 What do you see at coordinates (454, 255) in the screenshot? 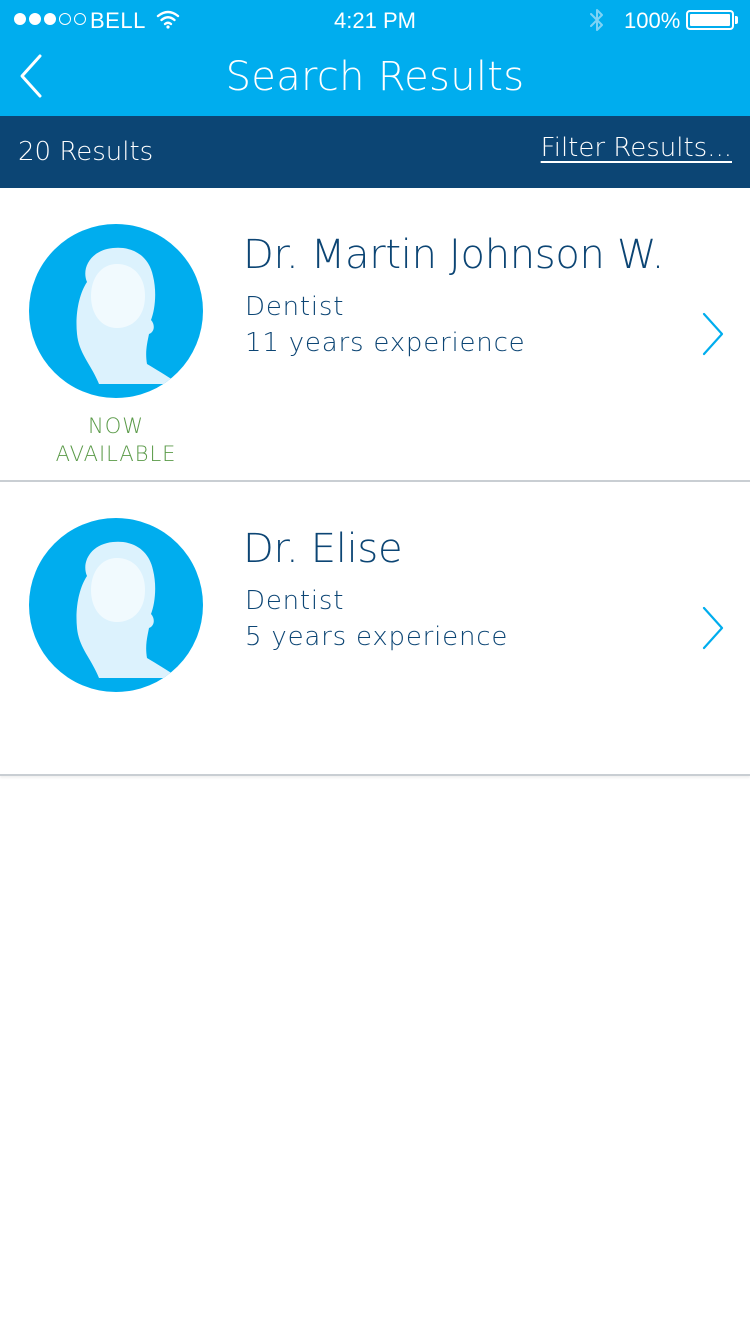
I see `doctor-name: Dr. Martin Johnson W.` at bounding box center [454, 255].